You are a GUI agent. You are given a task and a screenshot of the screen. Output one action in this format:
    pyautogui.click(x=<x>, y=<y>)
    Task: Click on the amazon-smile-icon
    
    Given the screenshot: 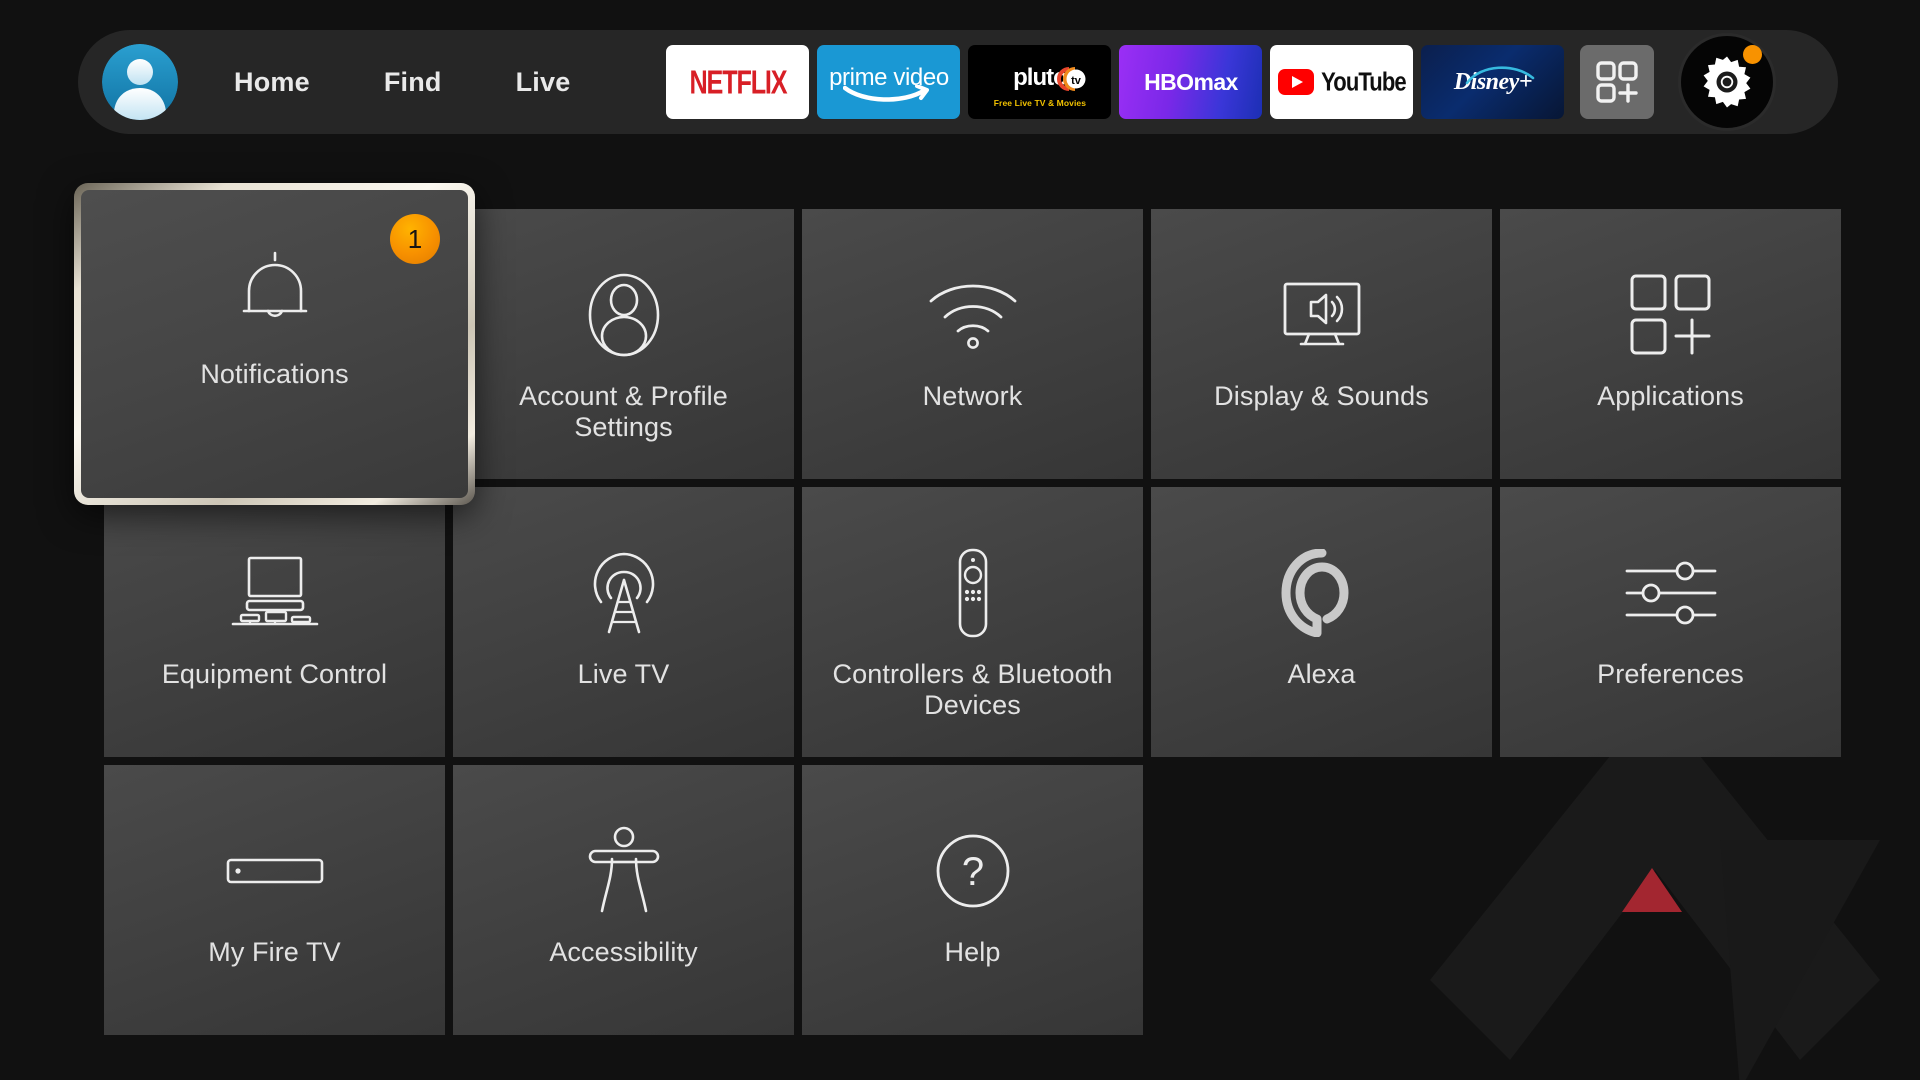 What is the action you would take?
    pyautogui.click(x=886, y=93)
    